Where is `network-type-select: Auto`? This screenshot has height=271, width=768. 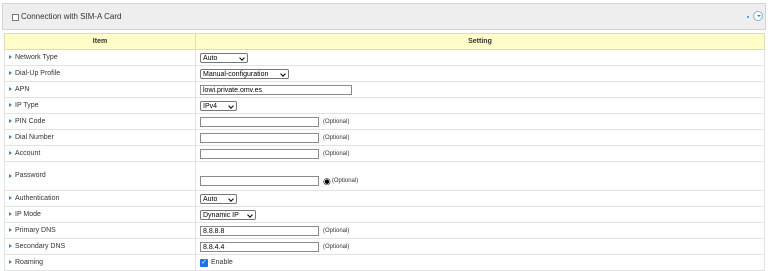 network-type-select: Auto is located at coordinates (224, 57).